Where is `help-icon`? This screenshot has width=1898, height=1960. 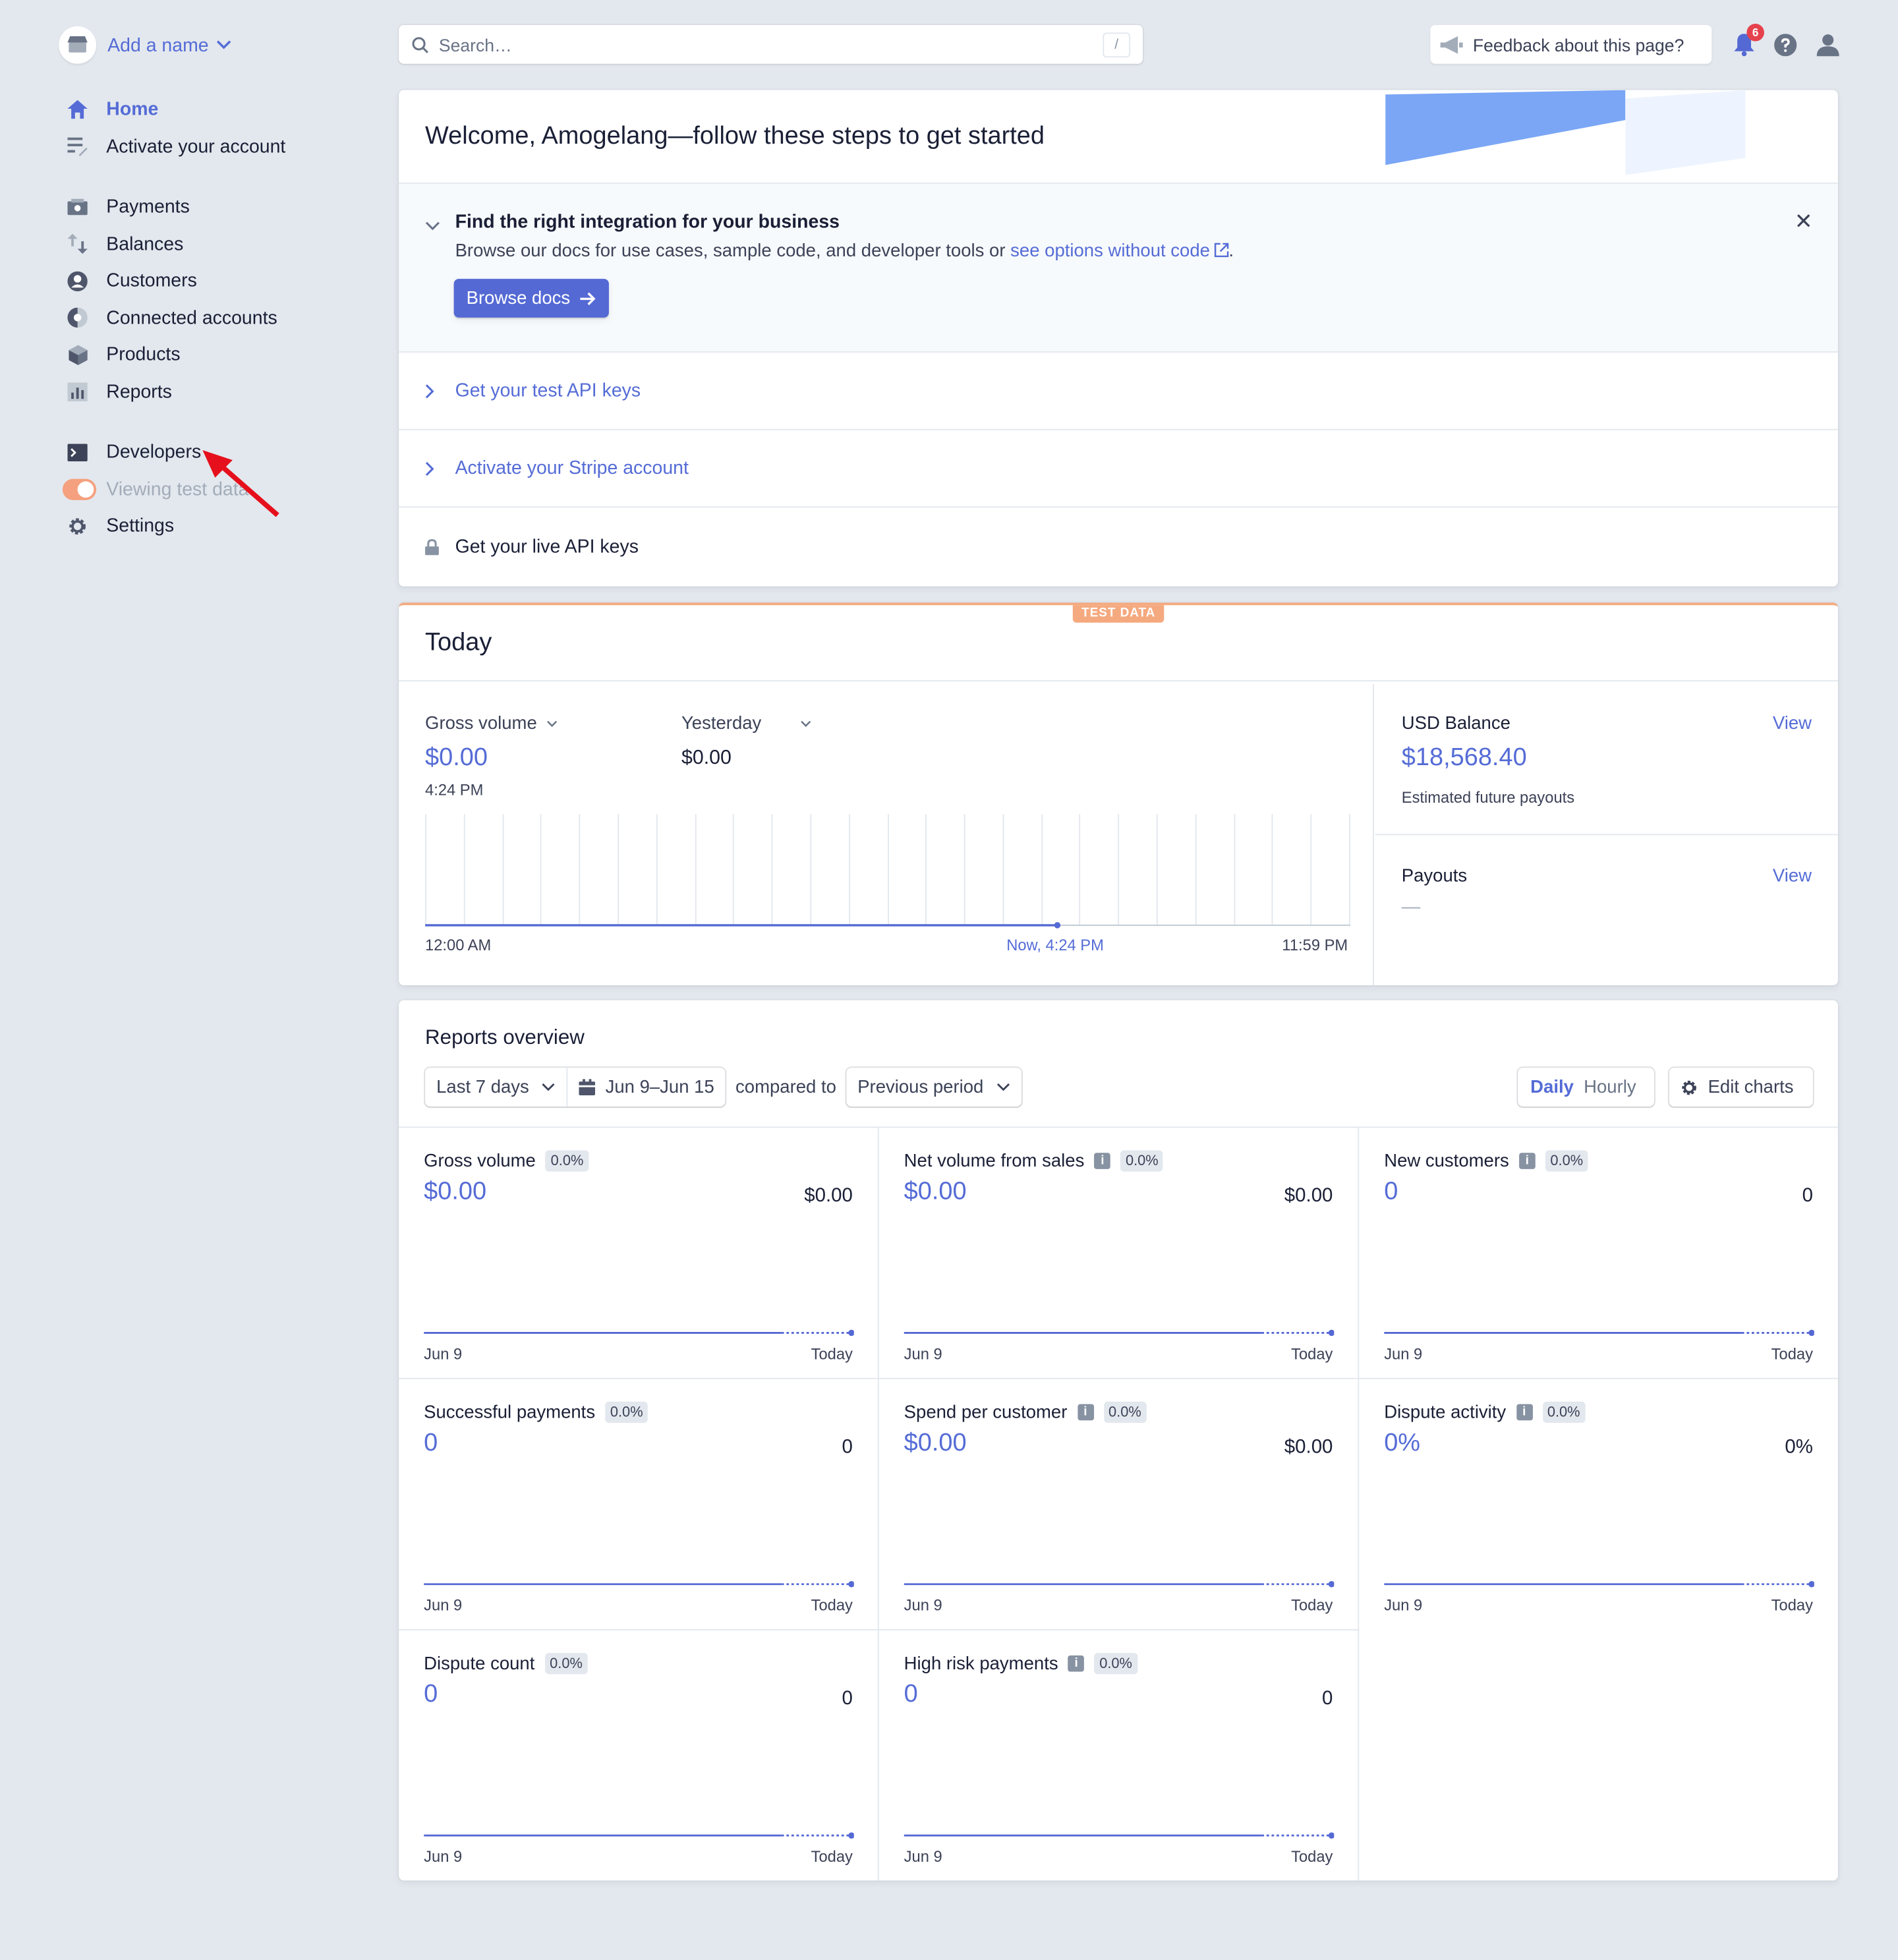 help-icon is located at coordinates (1785, 45).